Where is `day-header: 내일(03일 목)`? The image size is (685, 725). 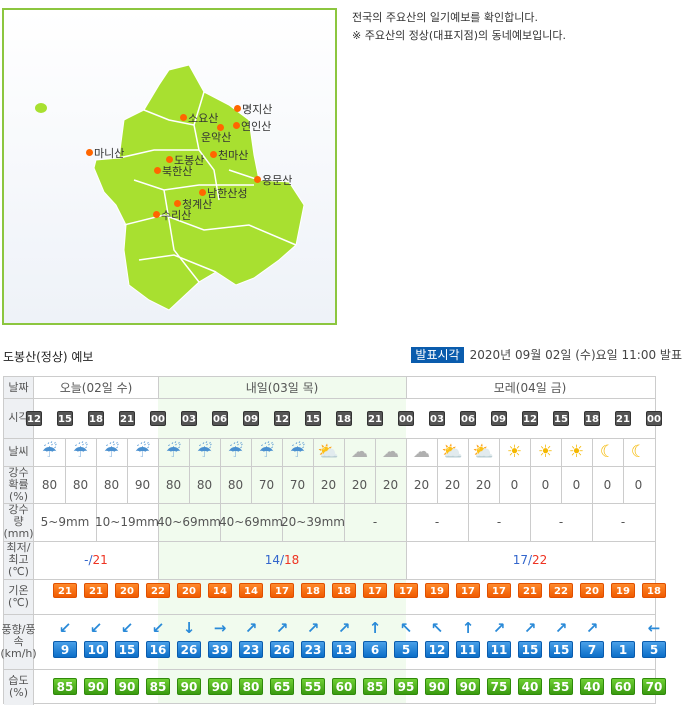 day-header: 내일(03일 목) is located at coordinates (282, 388).